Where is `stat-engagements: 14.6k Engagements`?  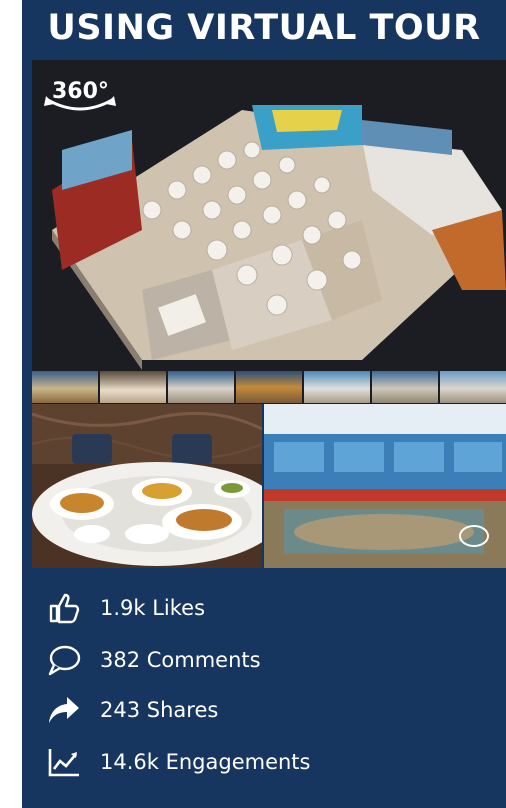 stat-engagements: 14.6k Engagements is located at coordinates (264, 762).